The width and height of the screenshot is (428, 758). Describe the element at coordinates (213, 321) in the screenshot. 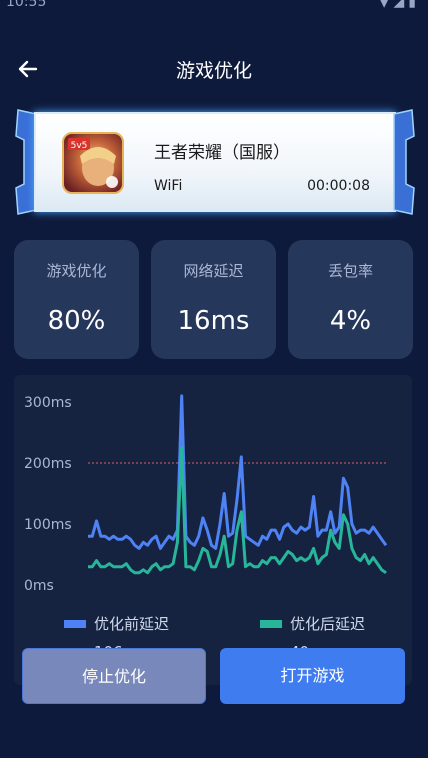

I see `stat-value: 16ms` at that location.